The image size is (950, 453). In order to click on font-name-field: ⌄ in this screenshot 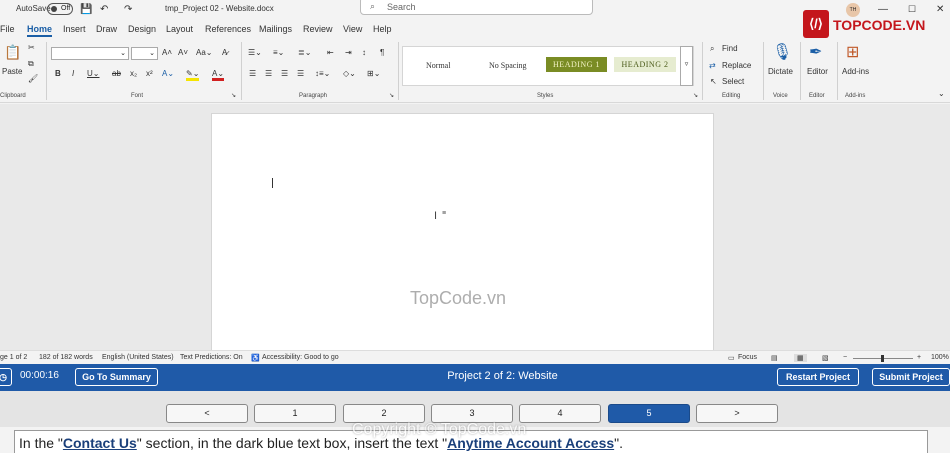, I will do `click(90, 53)`.